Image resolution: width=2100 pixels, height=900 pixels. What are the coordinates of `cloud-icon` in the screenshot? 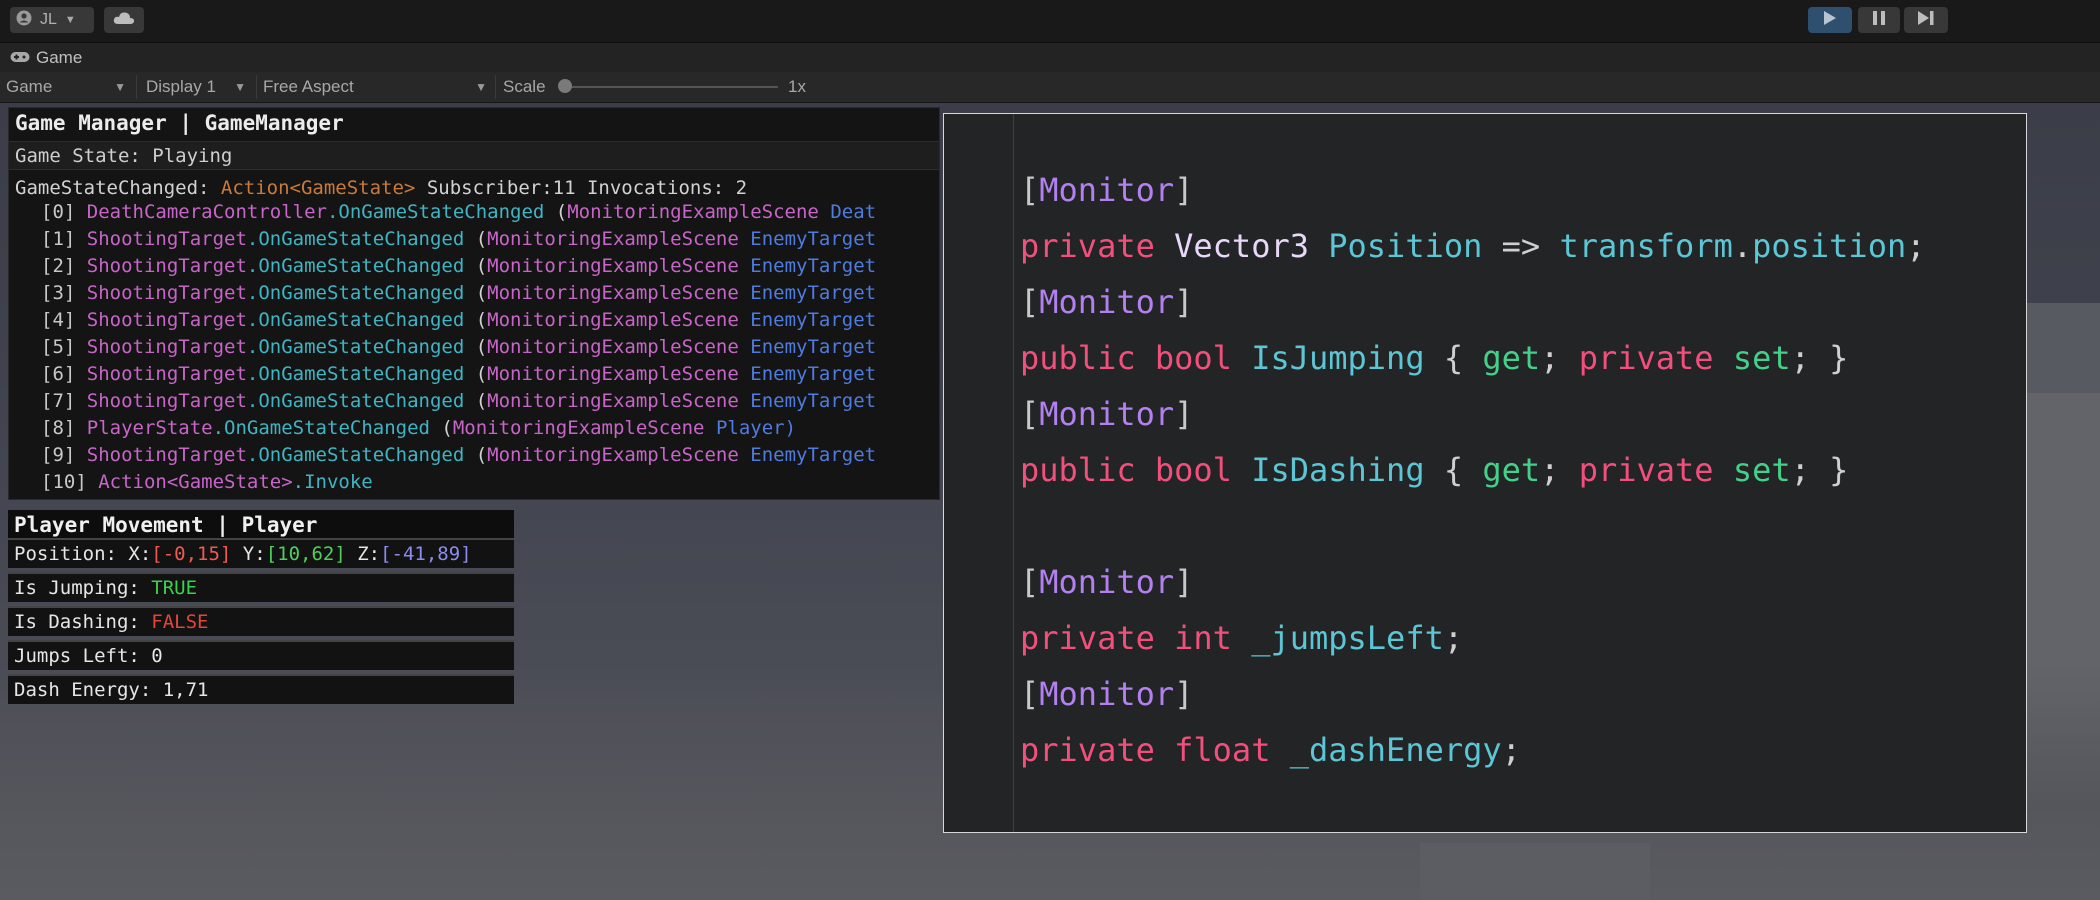 It's located at (124, 20).